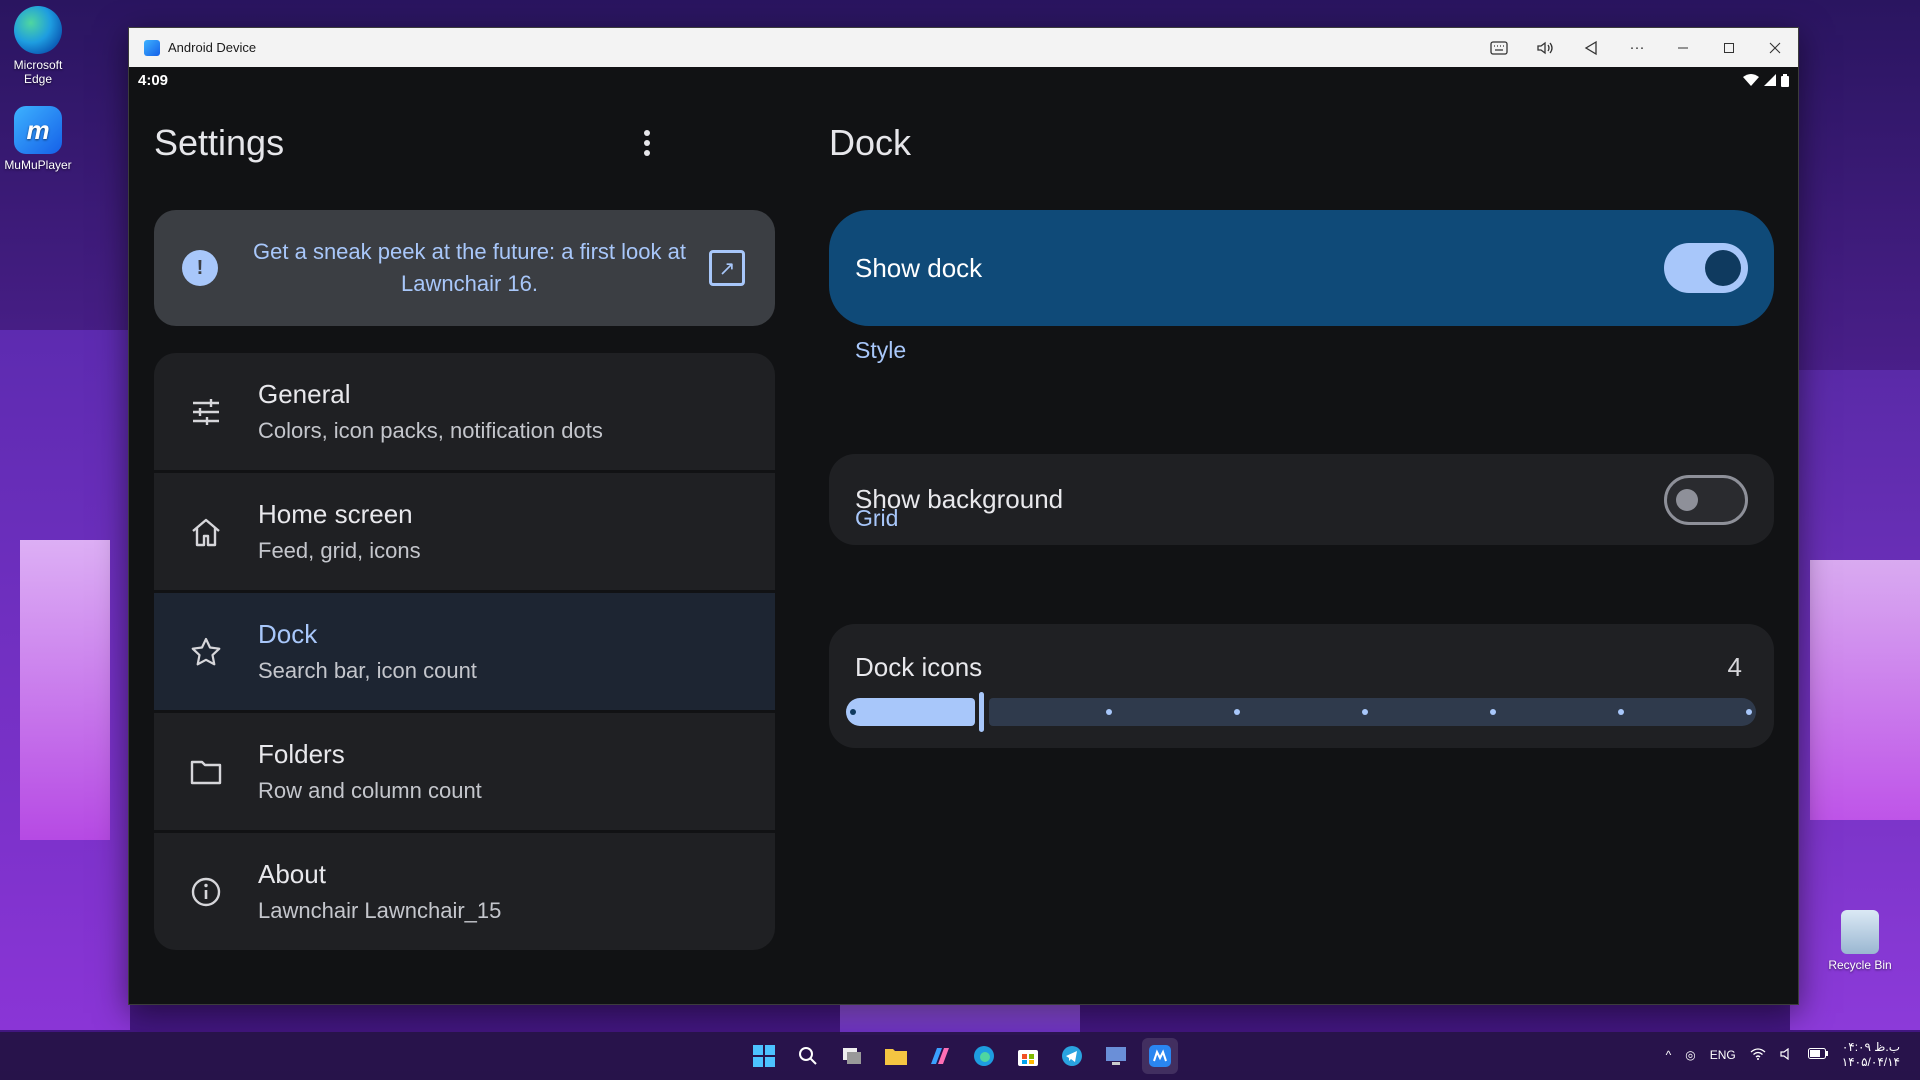 The image size is (1920, 1080). What do you see at coordinates (1160, 1056) in the screenshot?
I see `mumuplayer-taskbar-icon` at bounding box center [1160, 1056].